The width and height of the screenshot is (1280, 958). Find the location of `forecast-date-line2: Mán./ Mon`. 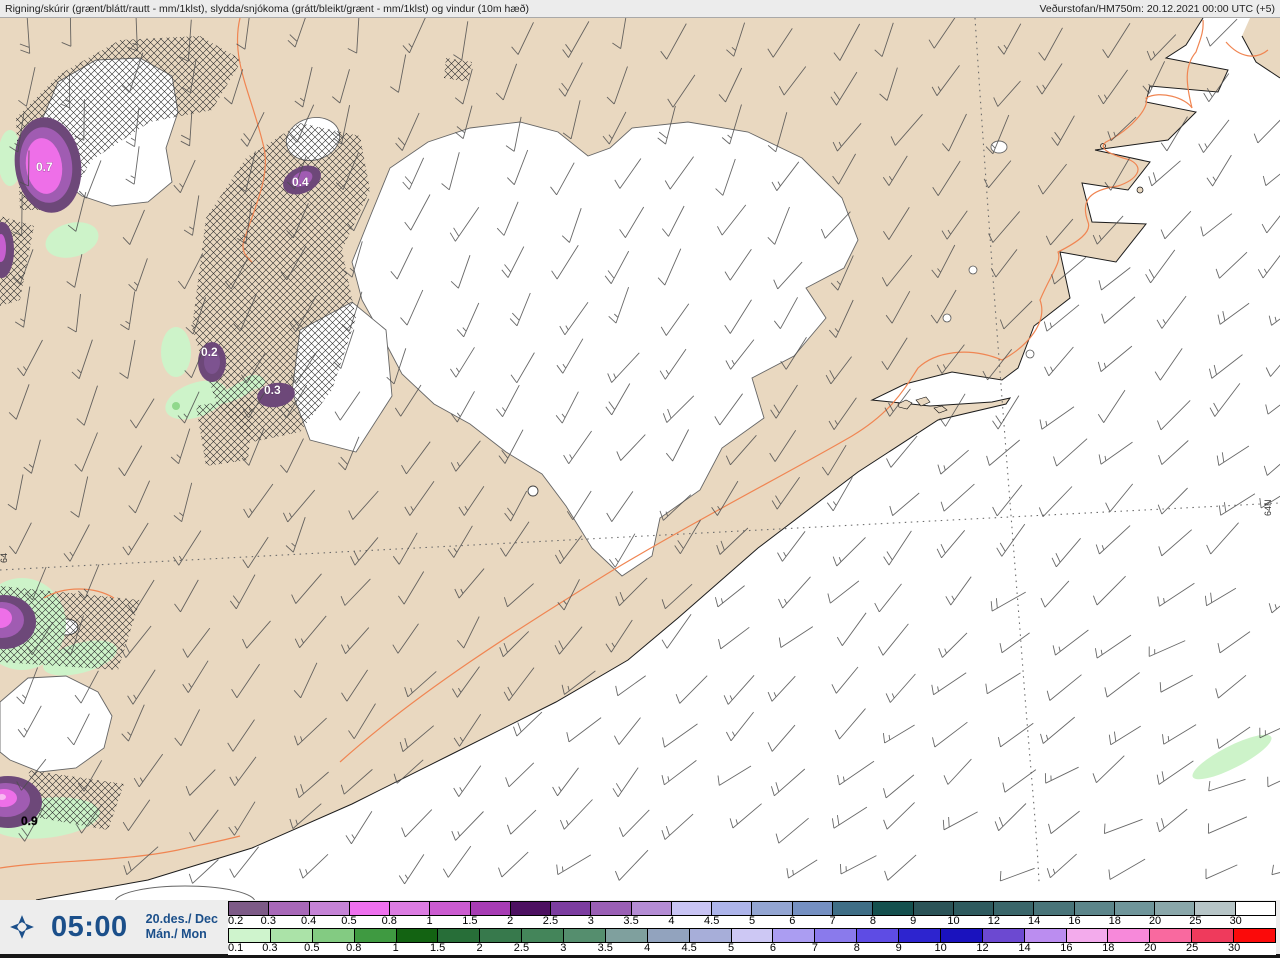

forecast-date-line2: Mán./ Mon is located at coordinates (176, 934).